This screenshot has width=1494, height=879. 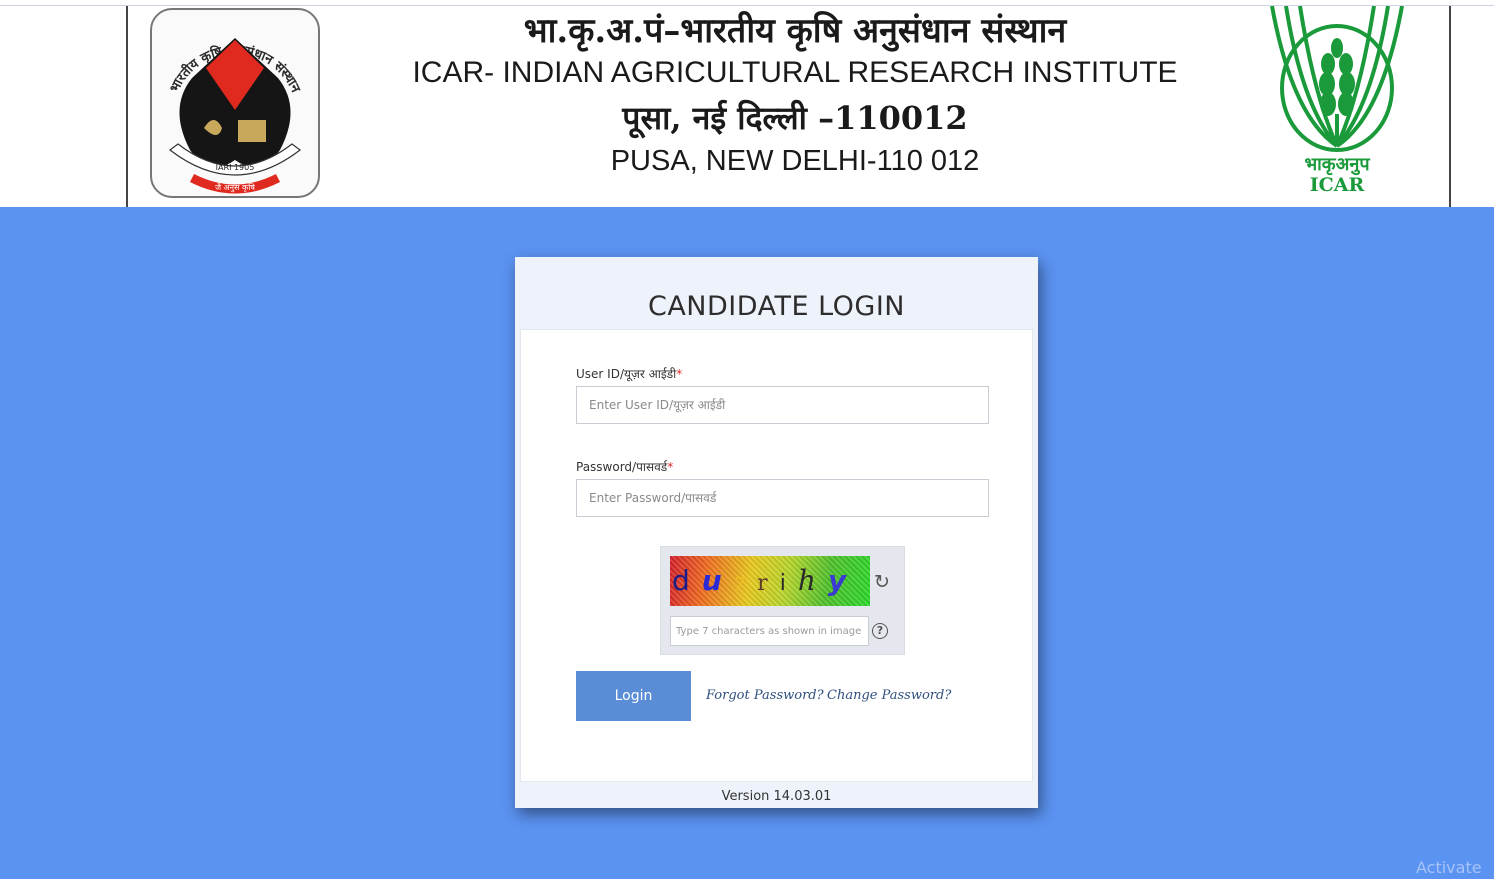 What do you see at coordinates (633, 696) in the screenshot?
I see `login-button: Login` at bounding box center [633, 696].